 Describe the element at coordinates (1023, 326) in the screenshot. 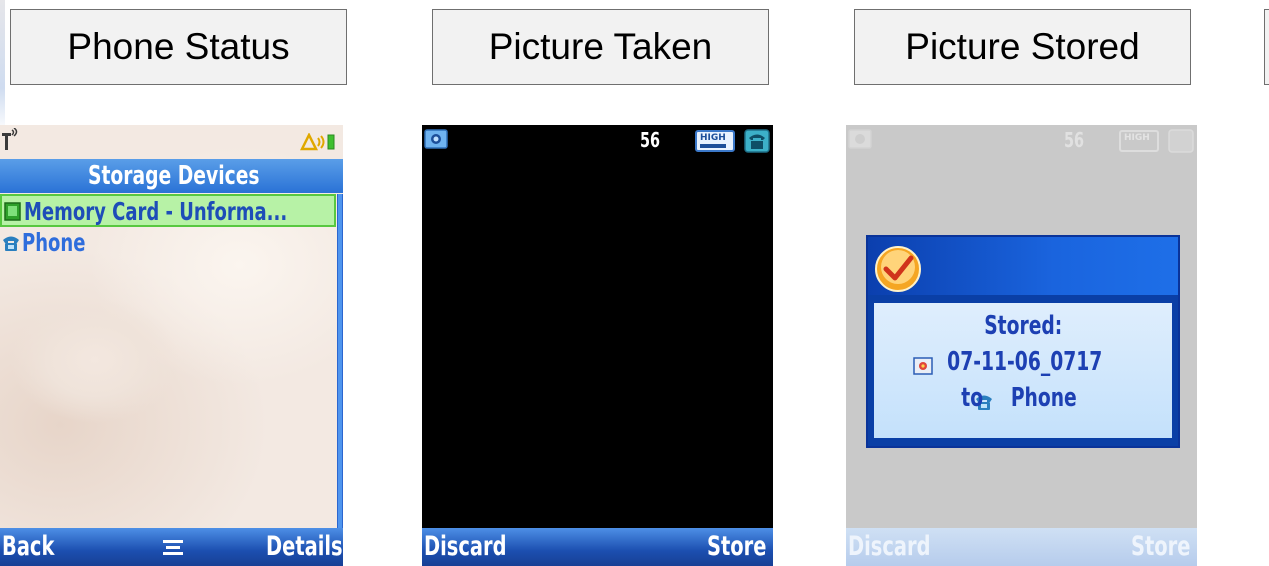

I see `dialog-stored-label: Stored:` at that location.